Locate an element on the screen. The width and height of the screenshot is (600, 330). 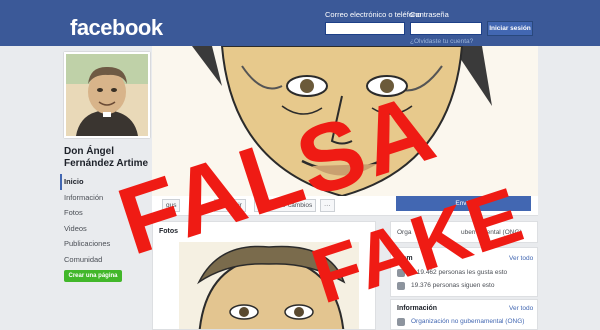
password-field is located at coordinates (446, 28).